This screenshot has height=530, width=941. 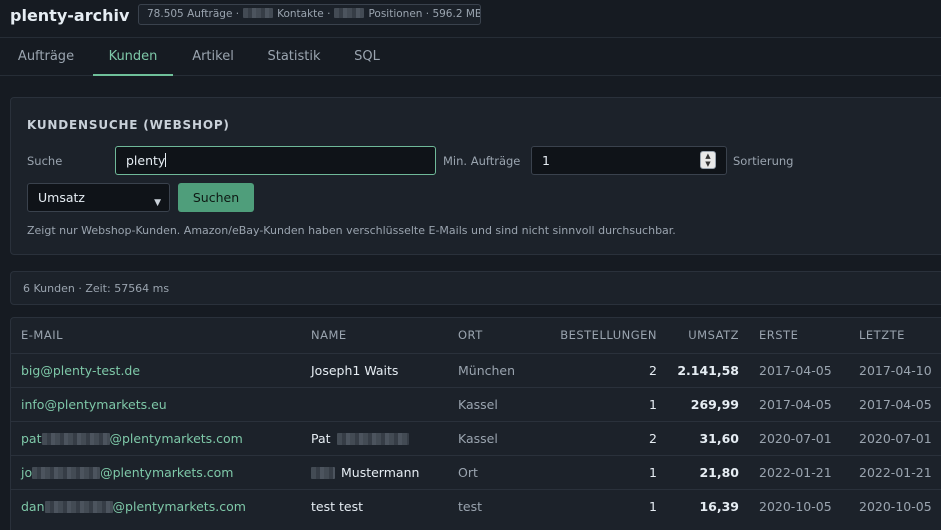 I want to click on email-link: dan @plentymarkets.com, so click(x=133, y=507).